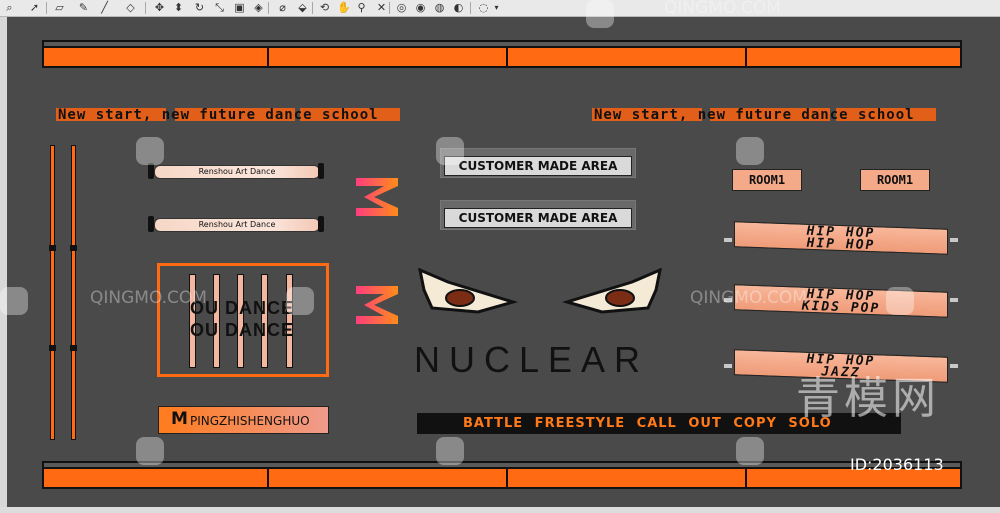 The image size is (1000, 513). I want to click on pan-icon: ✋, so click(344, 7).